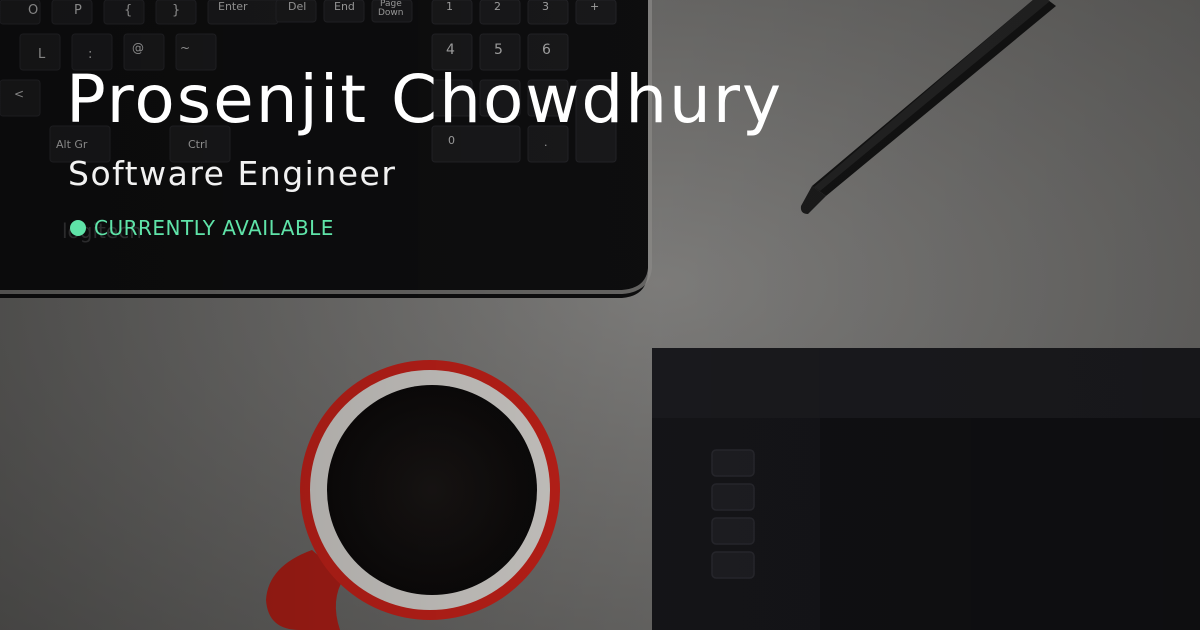 The height and width of the screenshot is (630, 1200). Describe the element at coordinates (78, 10) in the screenshot. I see `svg-text: P` at that location.